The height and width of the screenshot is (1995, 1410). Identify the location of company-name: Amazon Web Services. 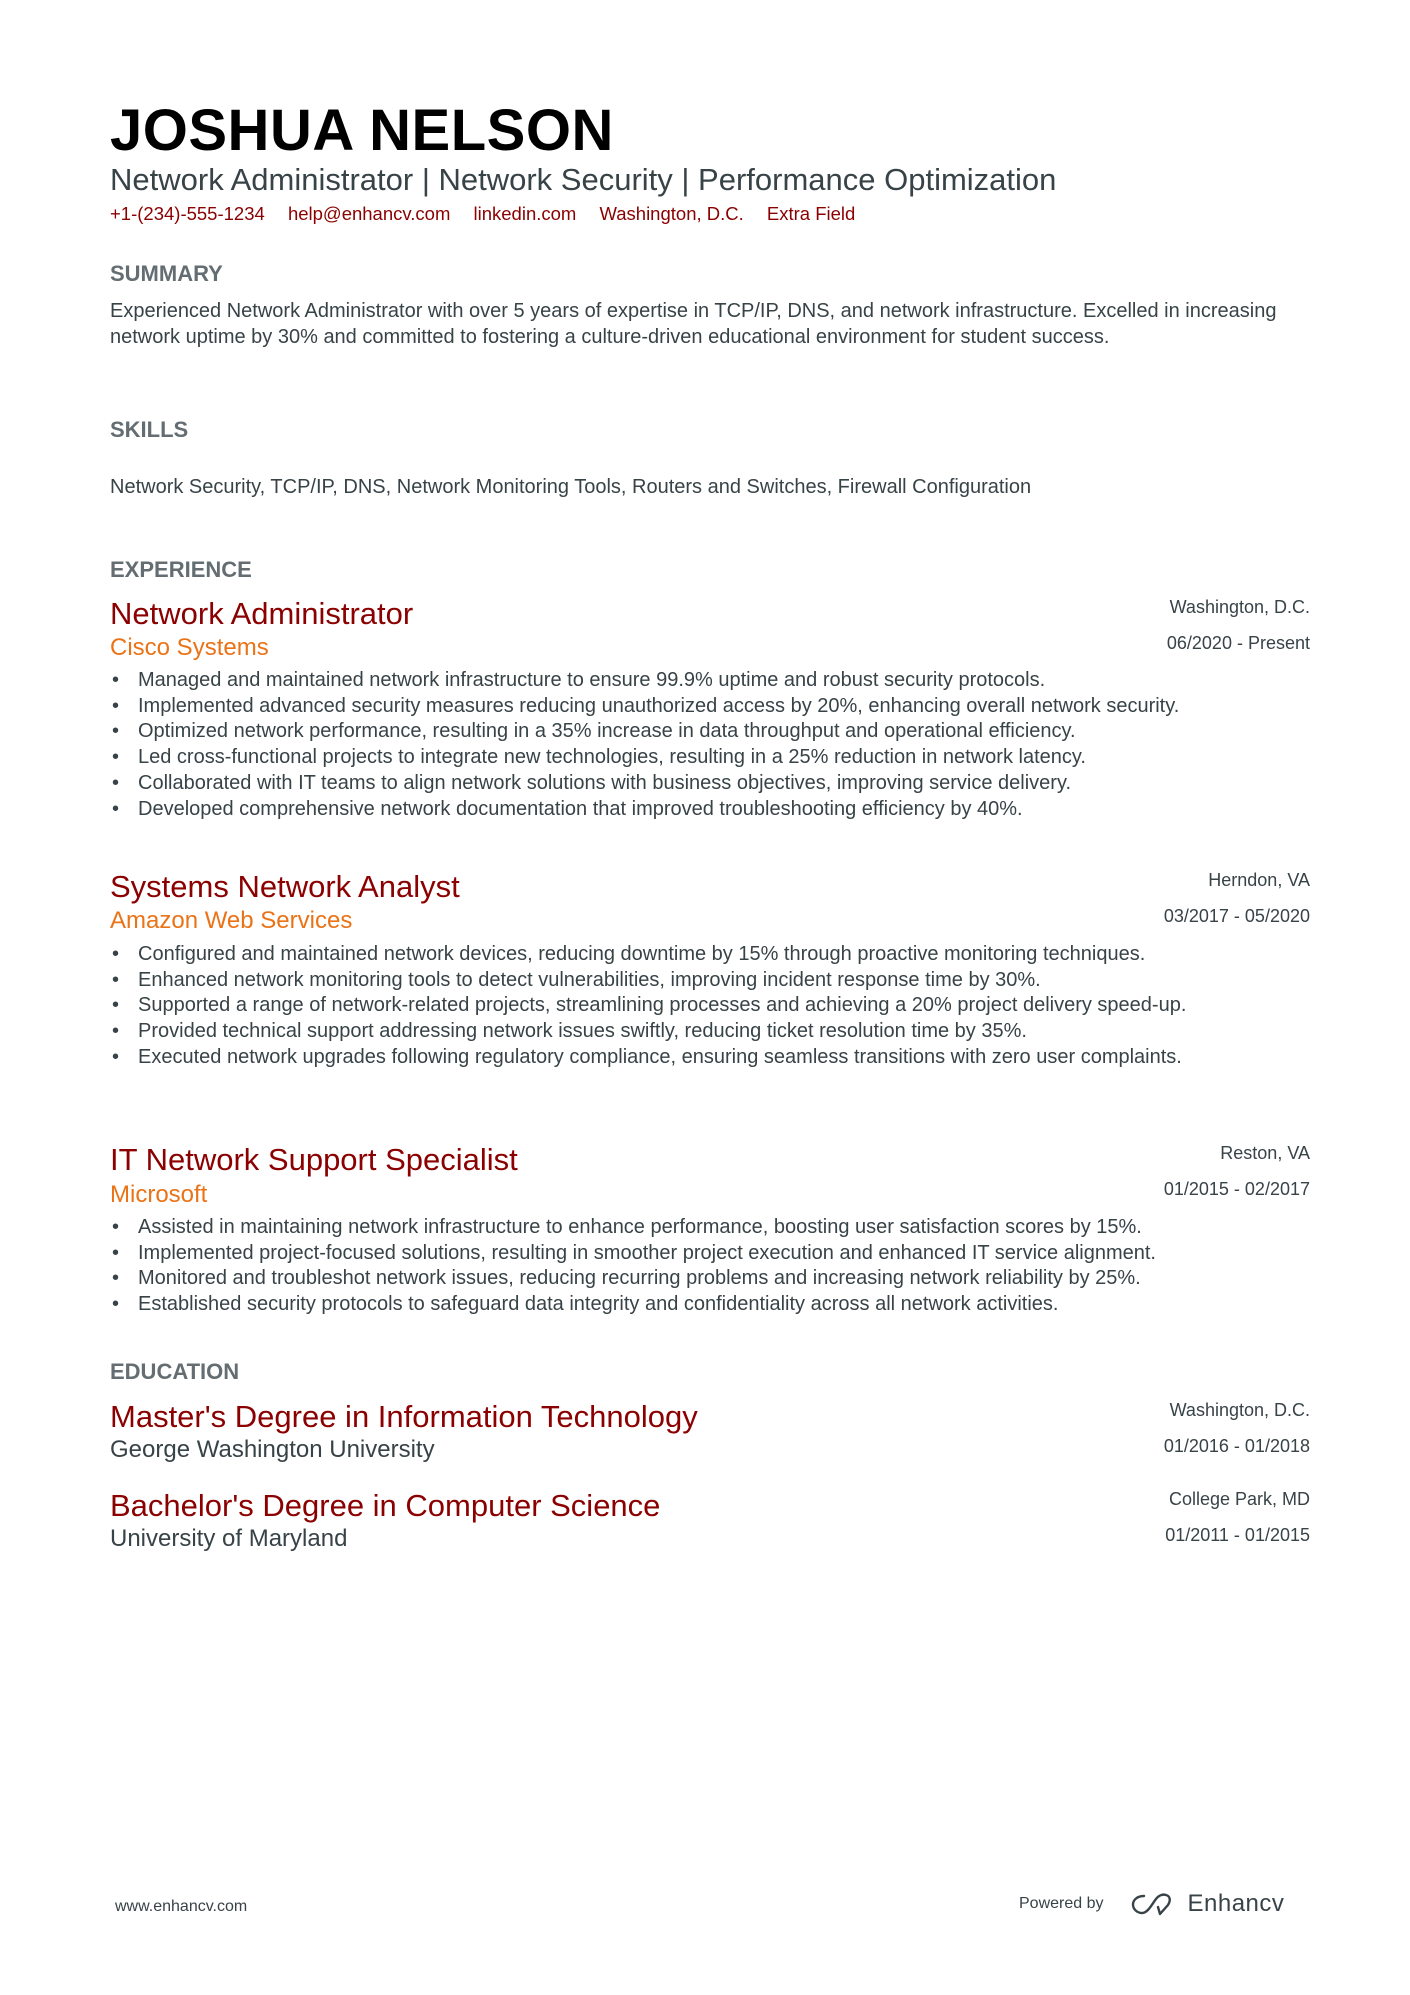
(231, 920).